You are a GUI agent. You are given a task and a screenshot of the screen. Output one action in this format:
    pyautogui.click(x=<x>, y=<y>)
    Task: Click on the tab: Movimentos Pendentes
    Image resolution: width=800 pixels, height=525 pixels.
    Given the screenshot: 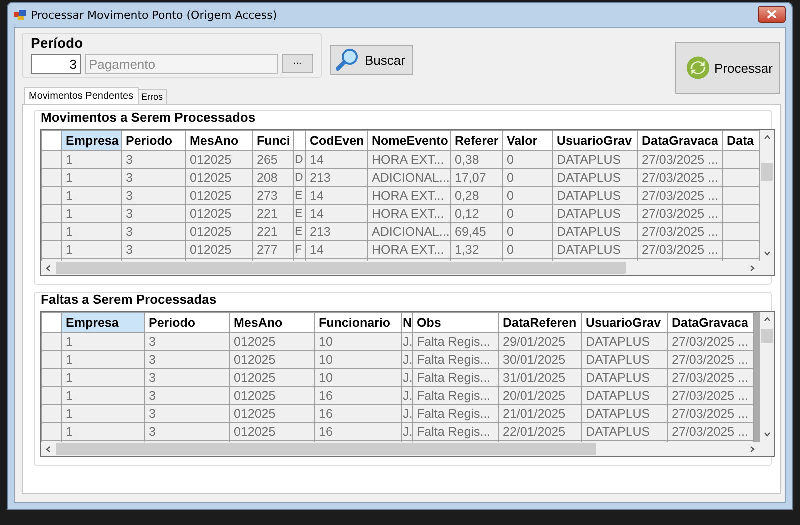 What is the action you would take?
    pyautogui.click(x=81, y=95)
    